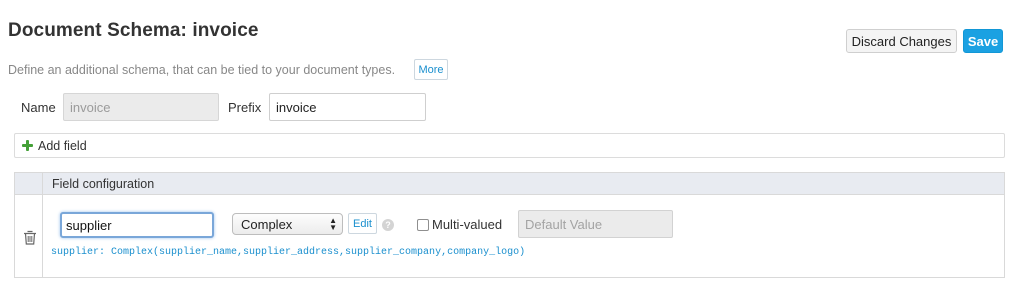 The height and width of the screenshot is (293, 1019). What do you see at coordinates (347, 107) in the screenshot?
I see `prefix-input` at bounding box center [347, 107].